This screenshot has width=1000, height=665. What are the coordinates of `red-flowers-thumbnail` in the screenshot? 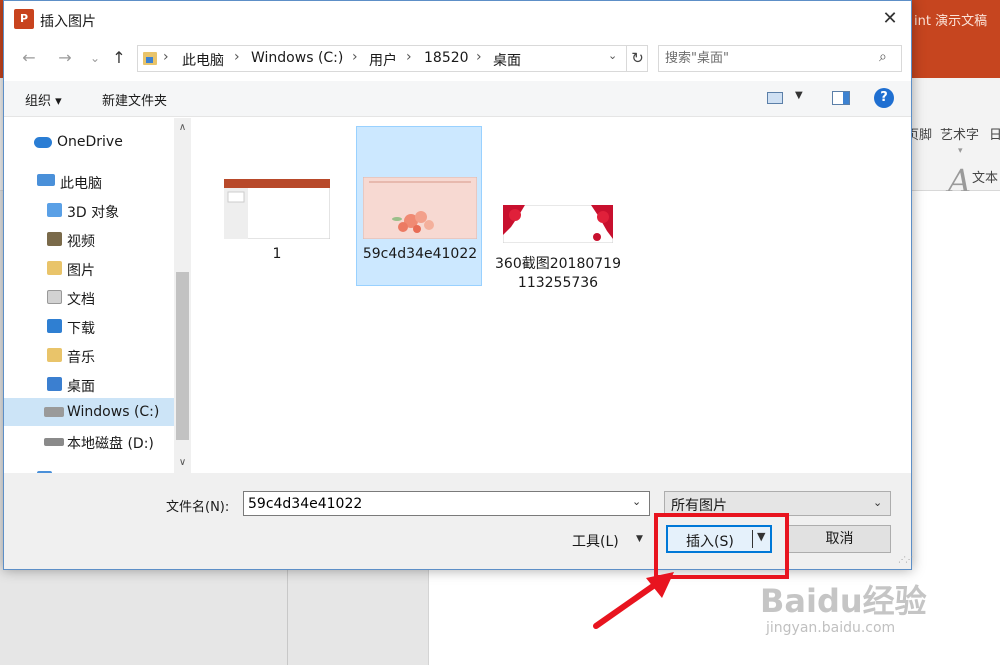 It's located at (558, 224).